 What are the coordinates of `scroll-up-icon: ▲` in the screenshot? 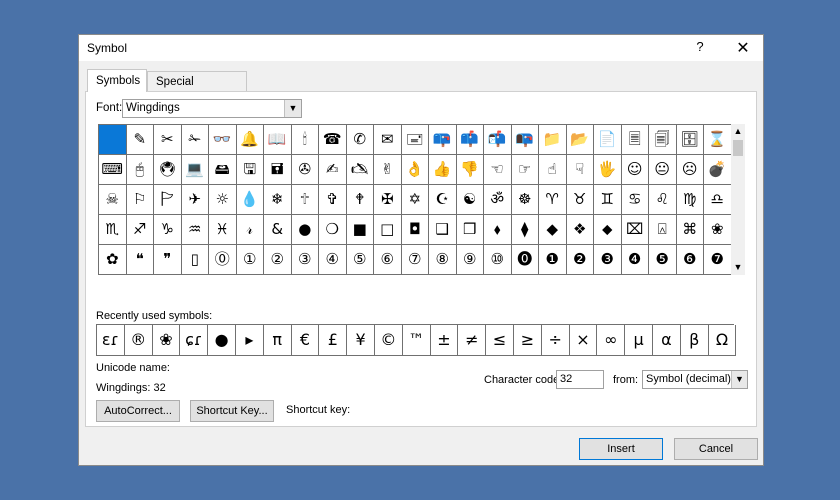 It's located at (738, 131).